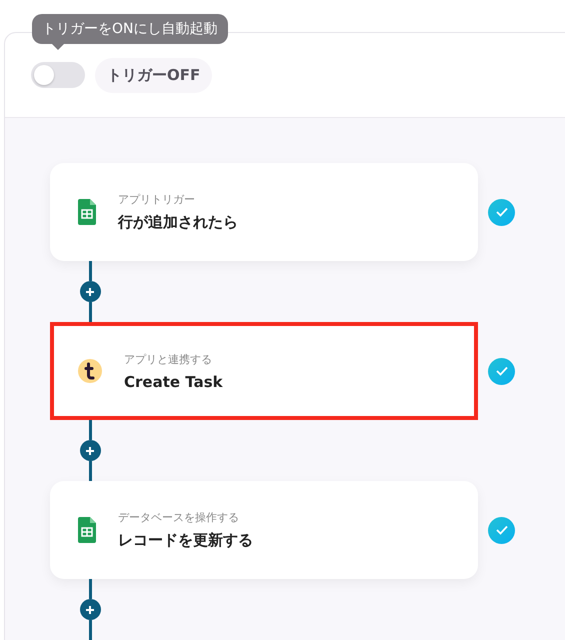 This screenshot has height=640, width=565. Describe the element at coordinates (153, 75) in the screenshot. I see `trigger-status-label: トリガーOFF` at that location.